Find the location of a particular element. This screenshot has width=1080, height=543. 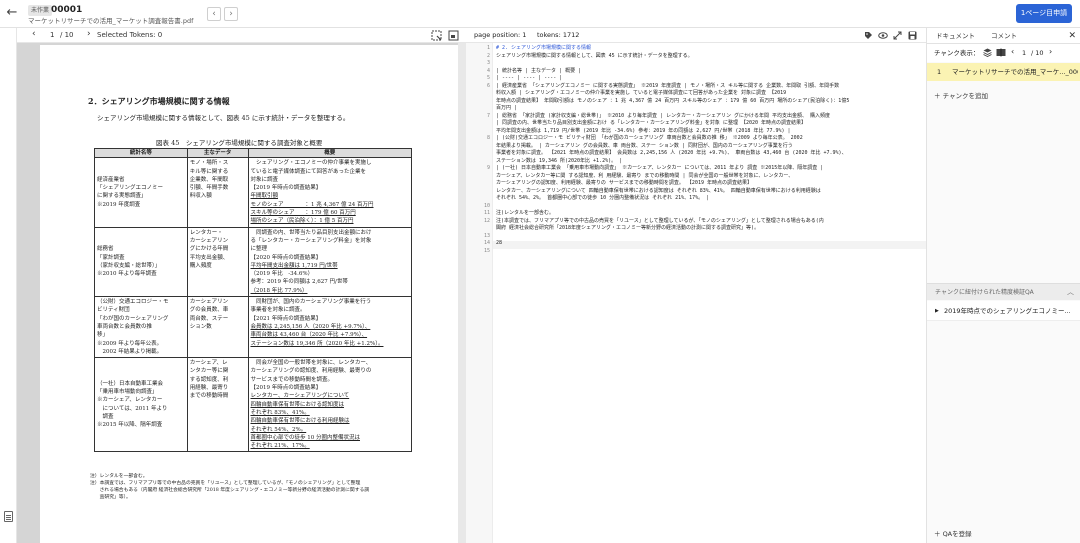

cell-line: サービスまでの移動時間を調査。 is located at coordinates (292, 379).